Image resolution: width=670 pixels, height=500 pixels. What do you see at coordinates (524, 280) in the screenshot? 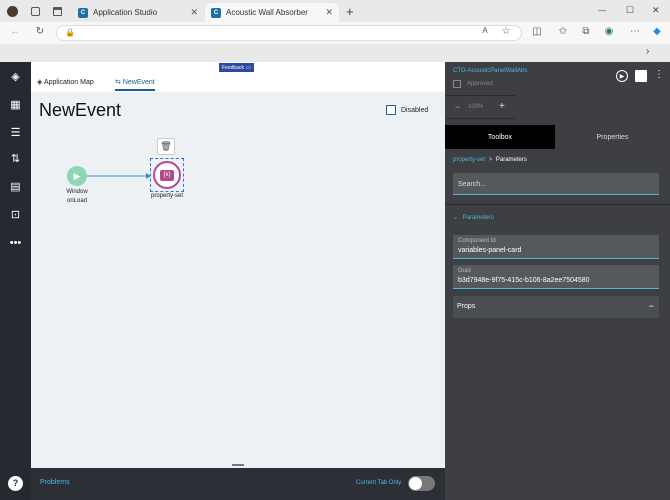
I see `guid-value: b3d7948e-9f75-415c-b106-8a2ee7504580` at bounding box center [524, 280].